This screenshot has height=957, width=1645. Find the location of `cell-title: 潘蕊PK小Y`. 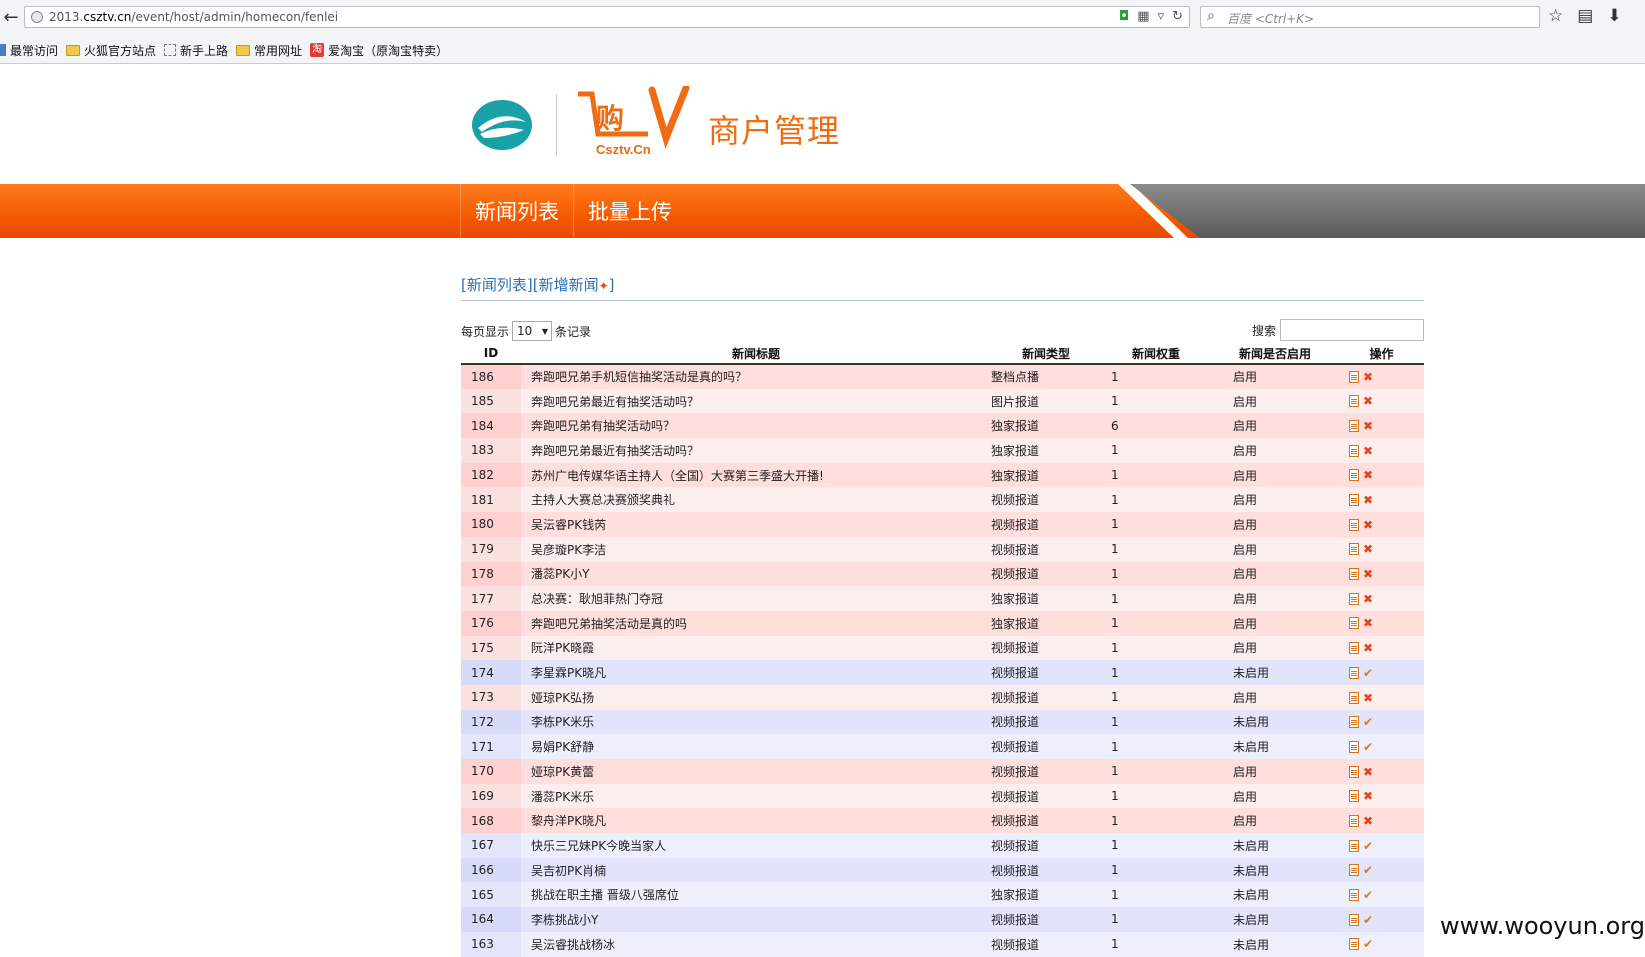

cell-title: 潘蕊PK小Y is located at coordinates (756, 574).